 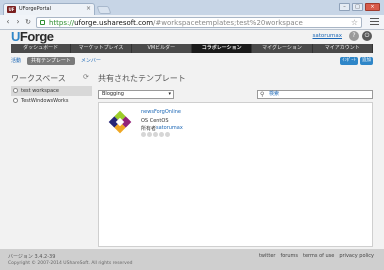 I want to click on tab-title: UForgePortal, so click(x=35, y=9).